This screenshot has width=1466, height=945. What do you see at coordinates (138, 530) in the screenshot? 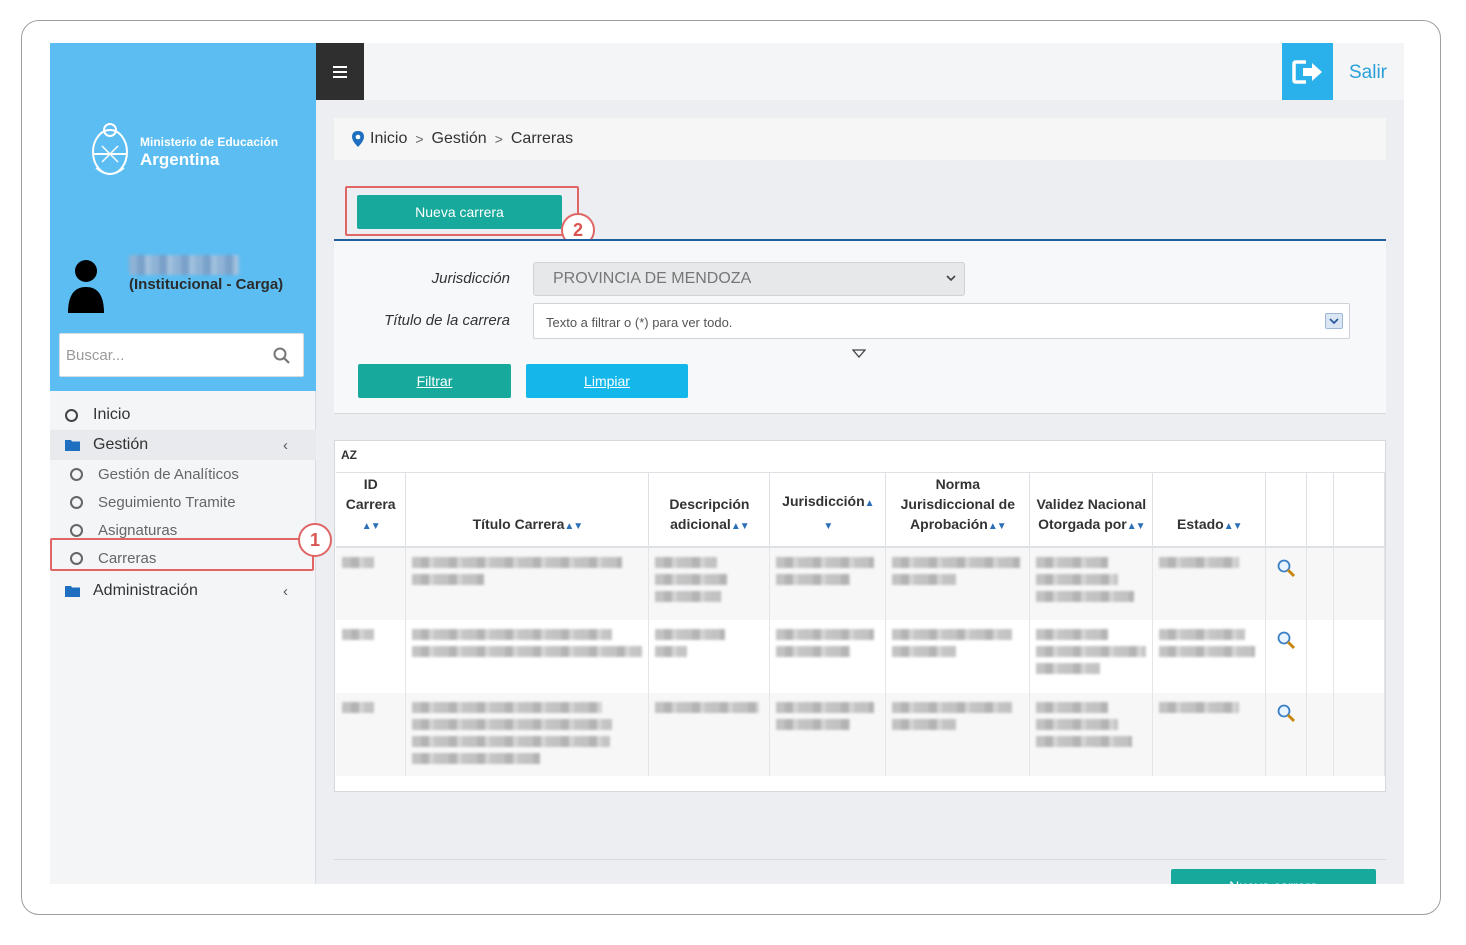
I see `sidebar-item-label: Asignaturas` at bounding box center [138, 530].